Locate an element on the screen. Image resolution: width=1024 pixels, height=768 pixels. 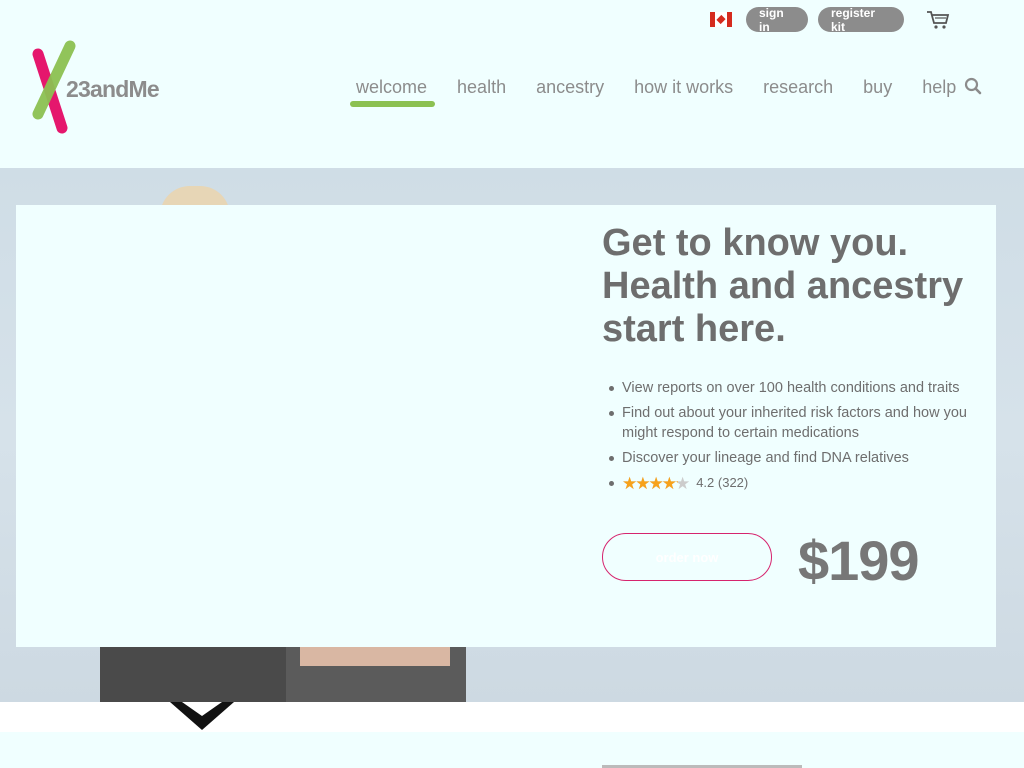
nav-item-help: help is located at coordinates (939, 87).